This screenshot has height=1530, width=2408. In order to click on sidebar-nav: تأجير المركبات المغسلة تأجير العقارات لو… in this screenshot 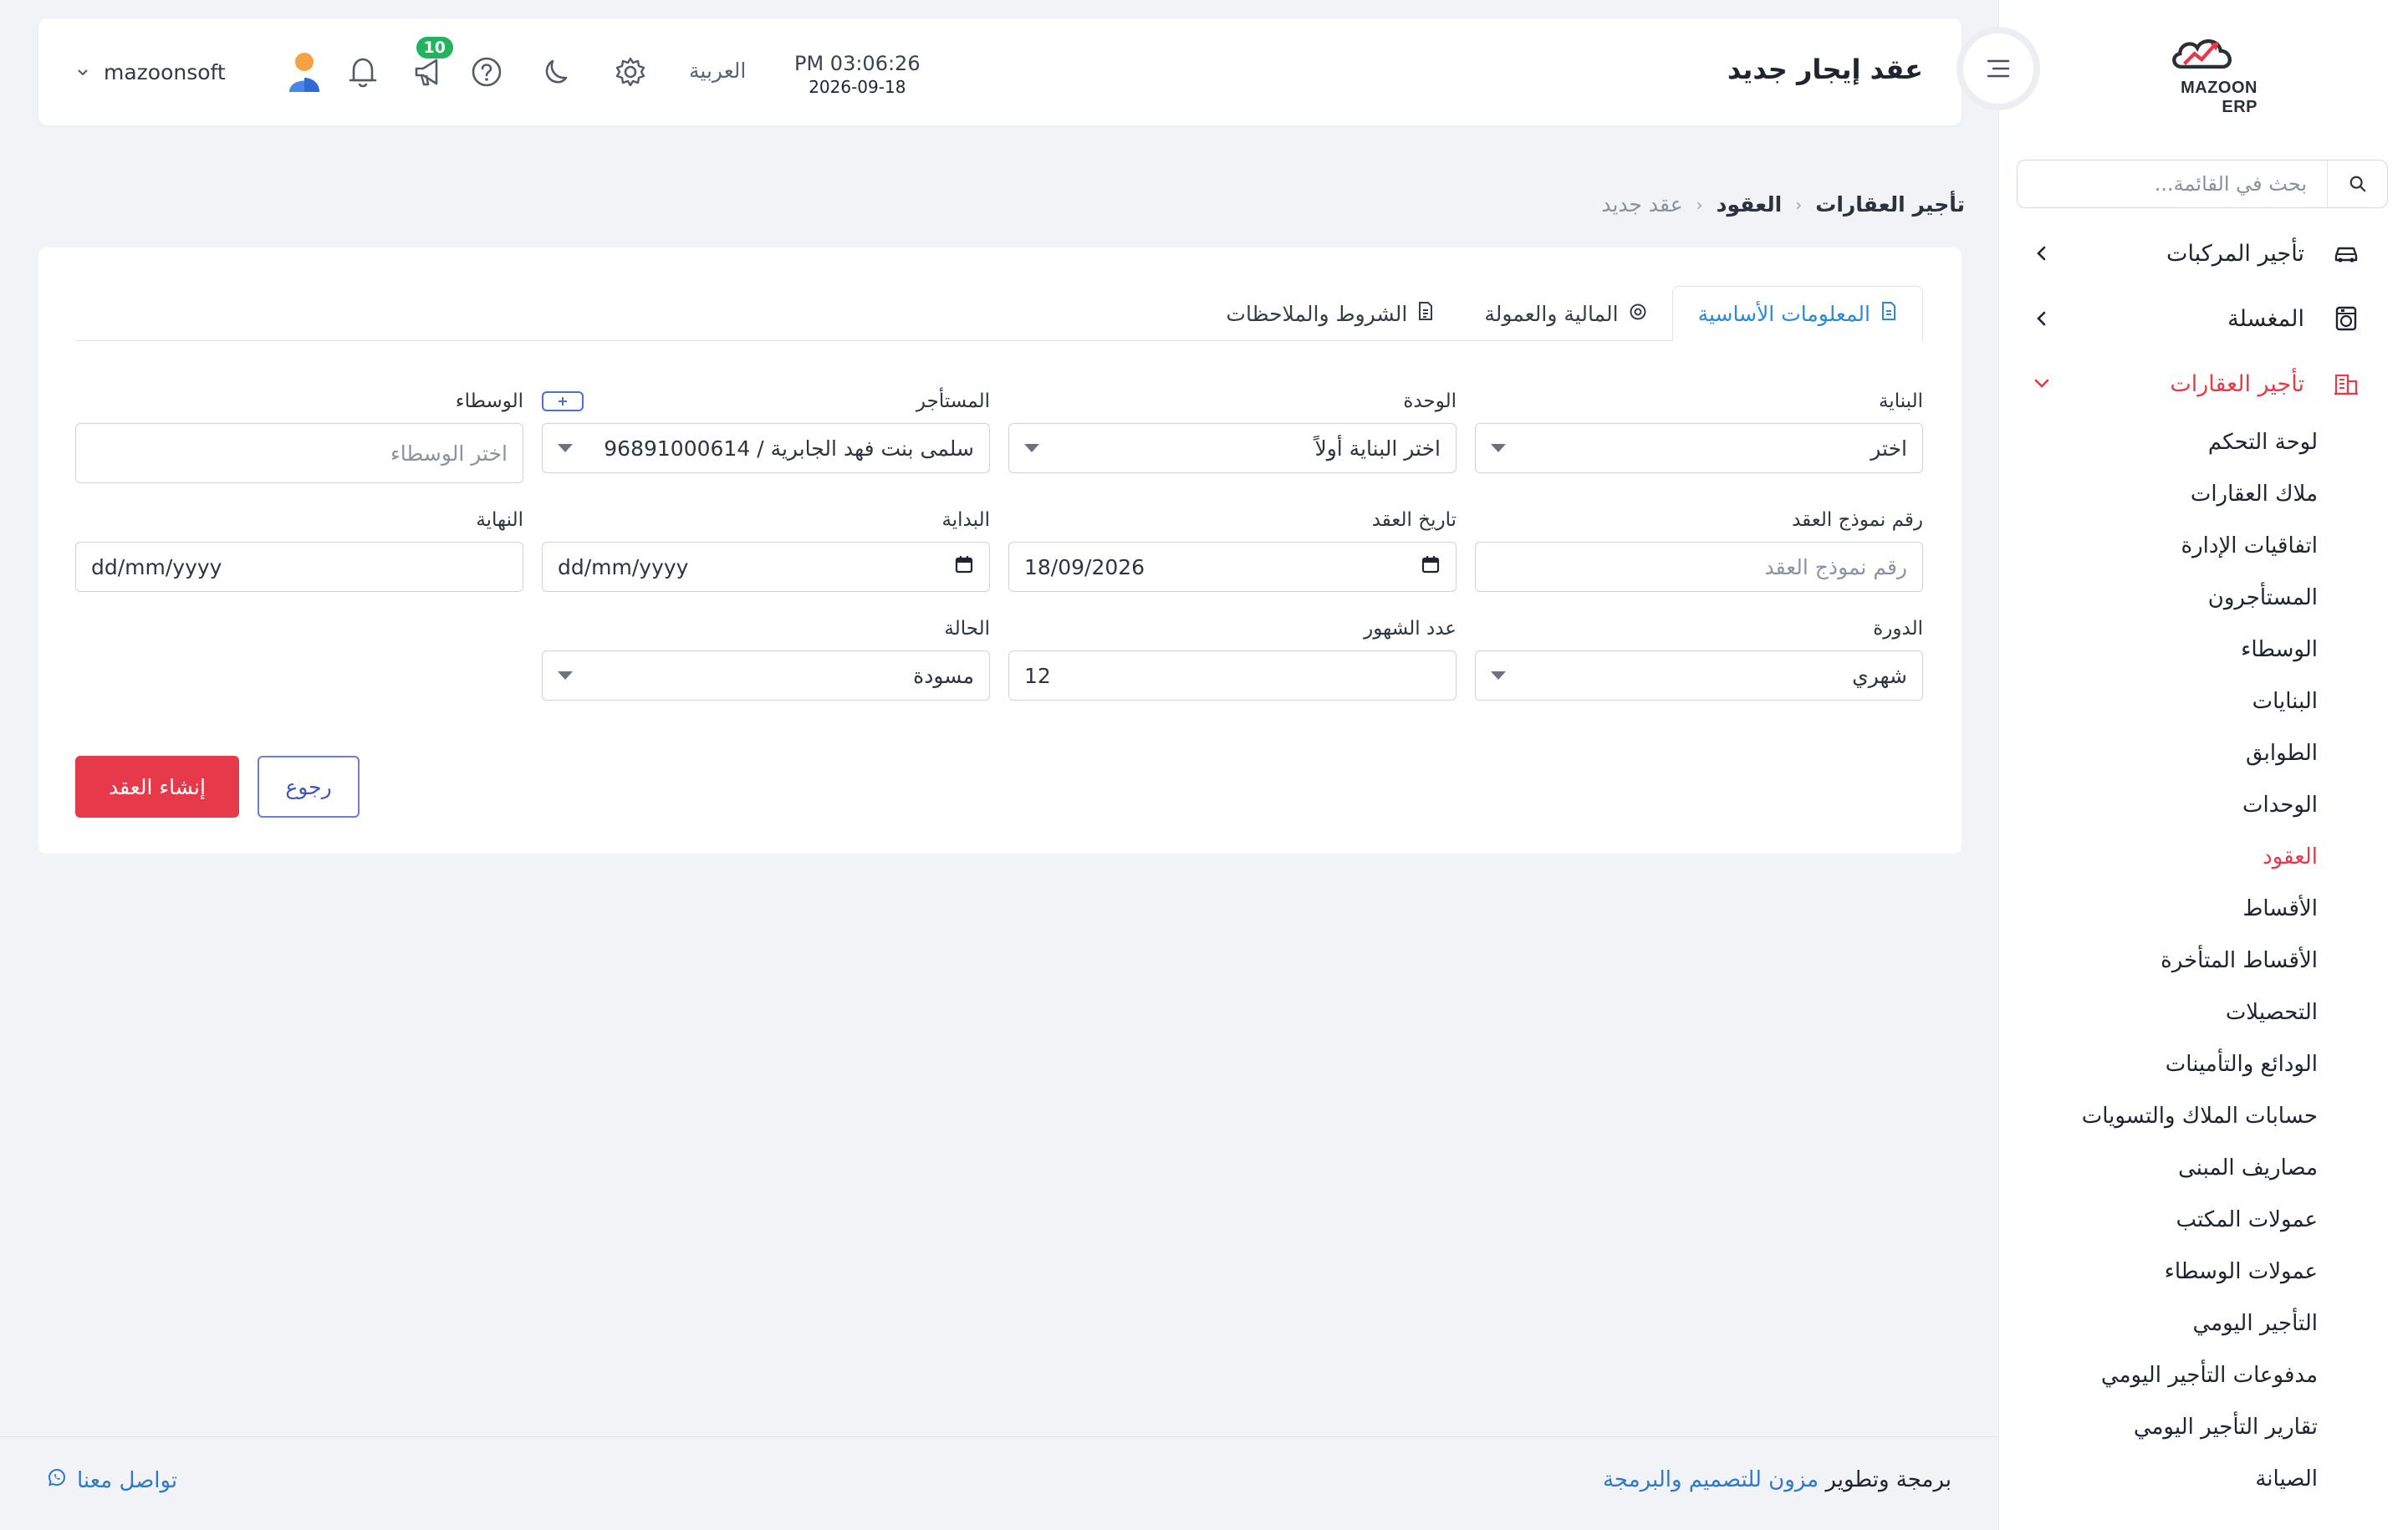, I will do `click(2203, 863)`.